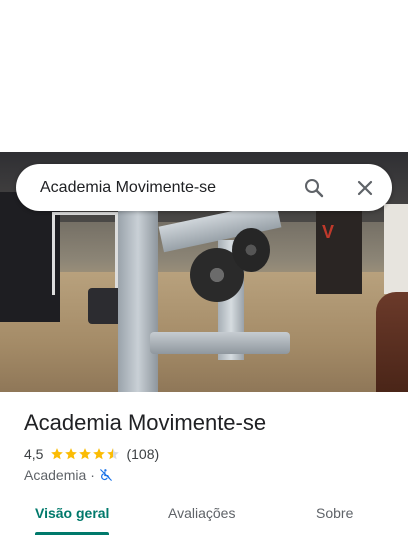 This screenshot has width=408, height=544. Describe the element at coordinates (72, 522) in the screenshot. I see `tab-visao-geral: Visão geral` at that location.